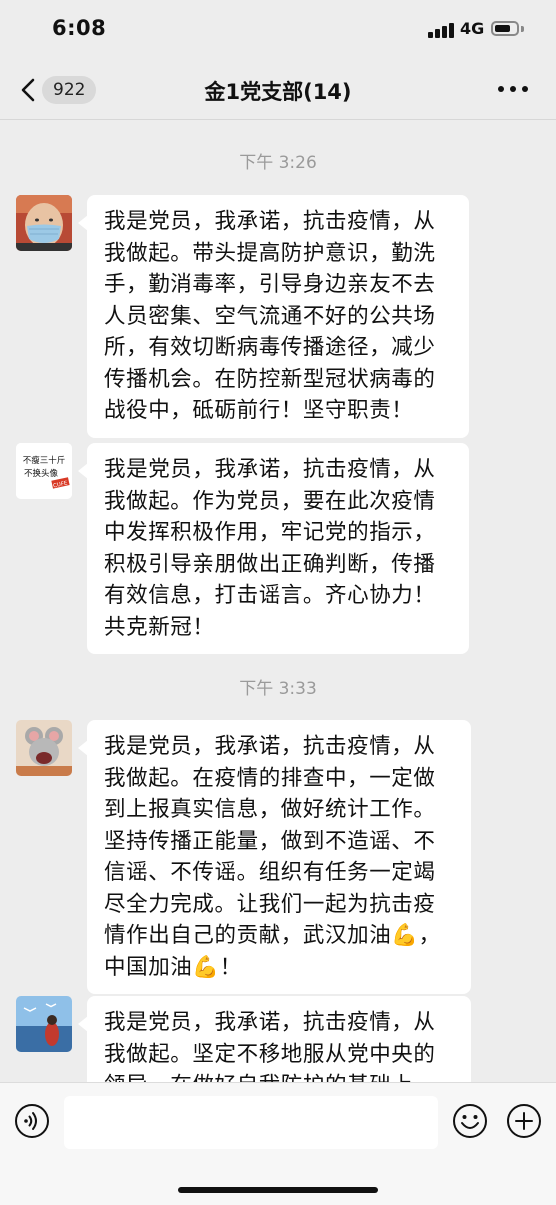 The height and width of the screenshot is (1205, 556). I want to click on emoji-icon, so click(470, 1121).